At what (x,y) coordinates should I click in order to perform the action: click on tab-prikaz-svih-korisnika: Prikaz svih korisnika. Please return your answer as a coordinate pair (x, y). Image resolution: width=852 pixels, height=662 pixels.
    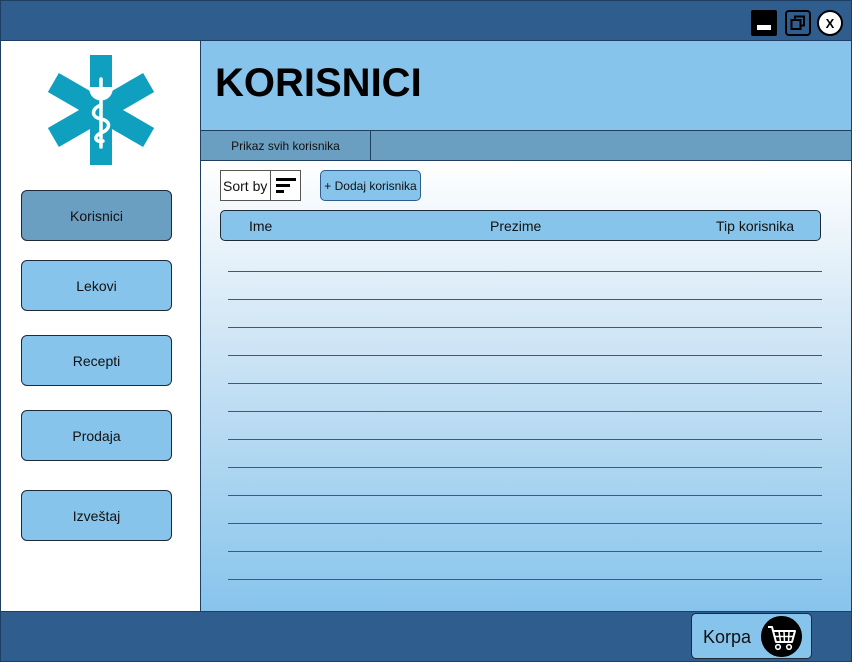
    Looking at the image, I should click on (286, 145).